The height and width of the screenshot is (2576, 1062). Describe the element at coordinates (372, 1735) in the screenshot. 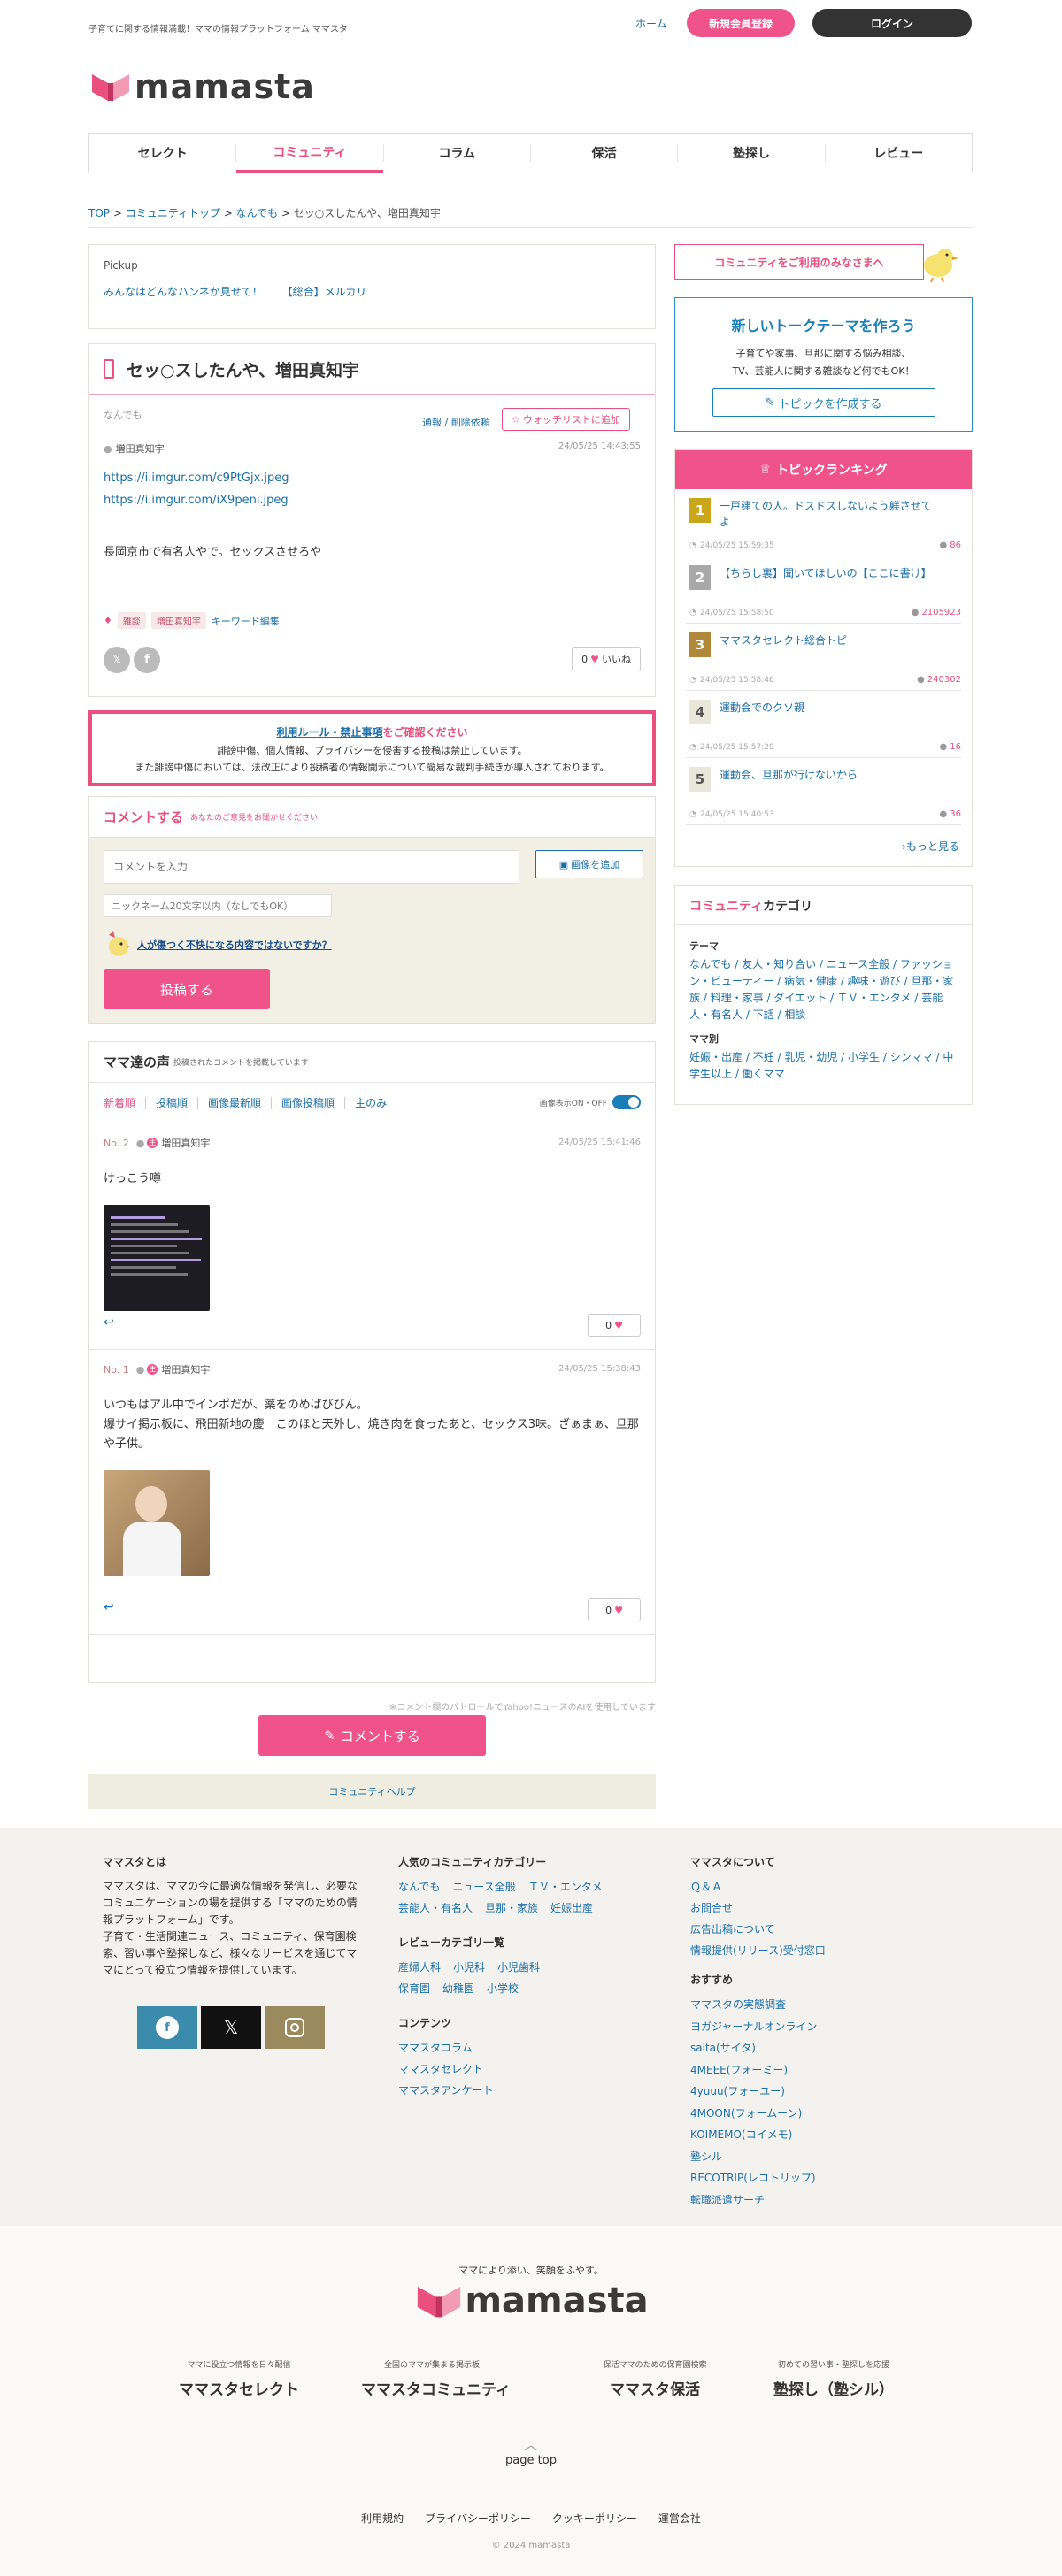

I see `comment-button: ✎ コメントする` at that location.